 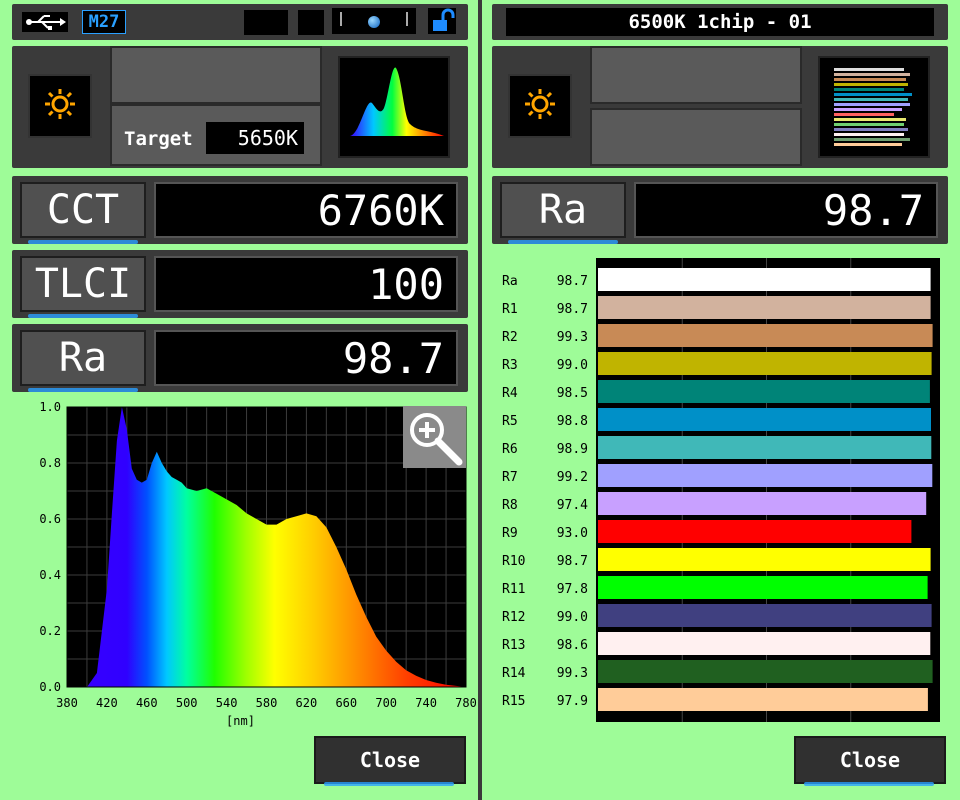 I want to click on spectrum-x-tick-label: 540, so click(x=227, y=703).